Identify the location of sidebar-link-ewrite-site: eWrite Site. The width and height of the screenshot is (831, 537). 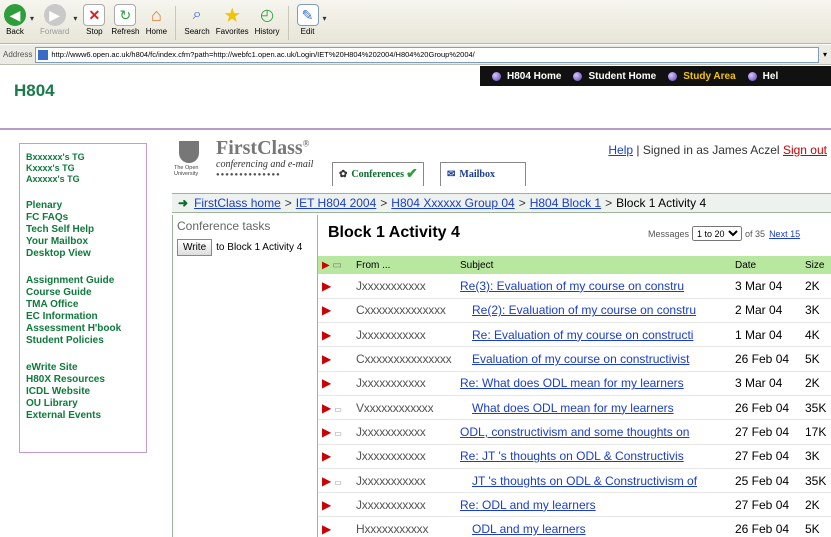
(86, 368).